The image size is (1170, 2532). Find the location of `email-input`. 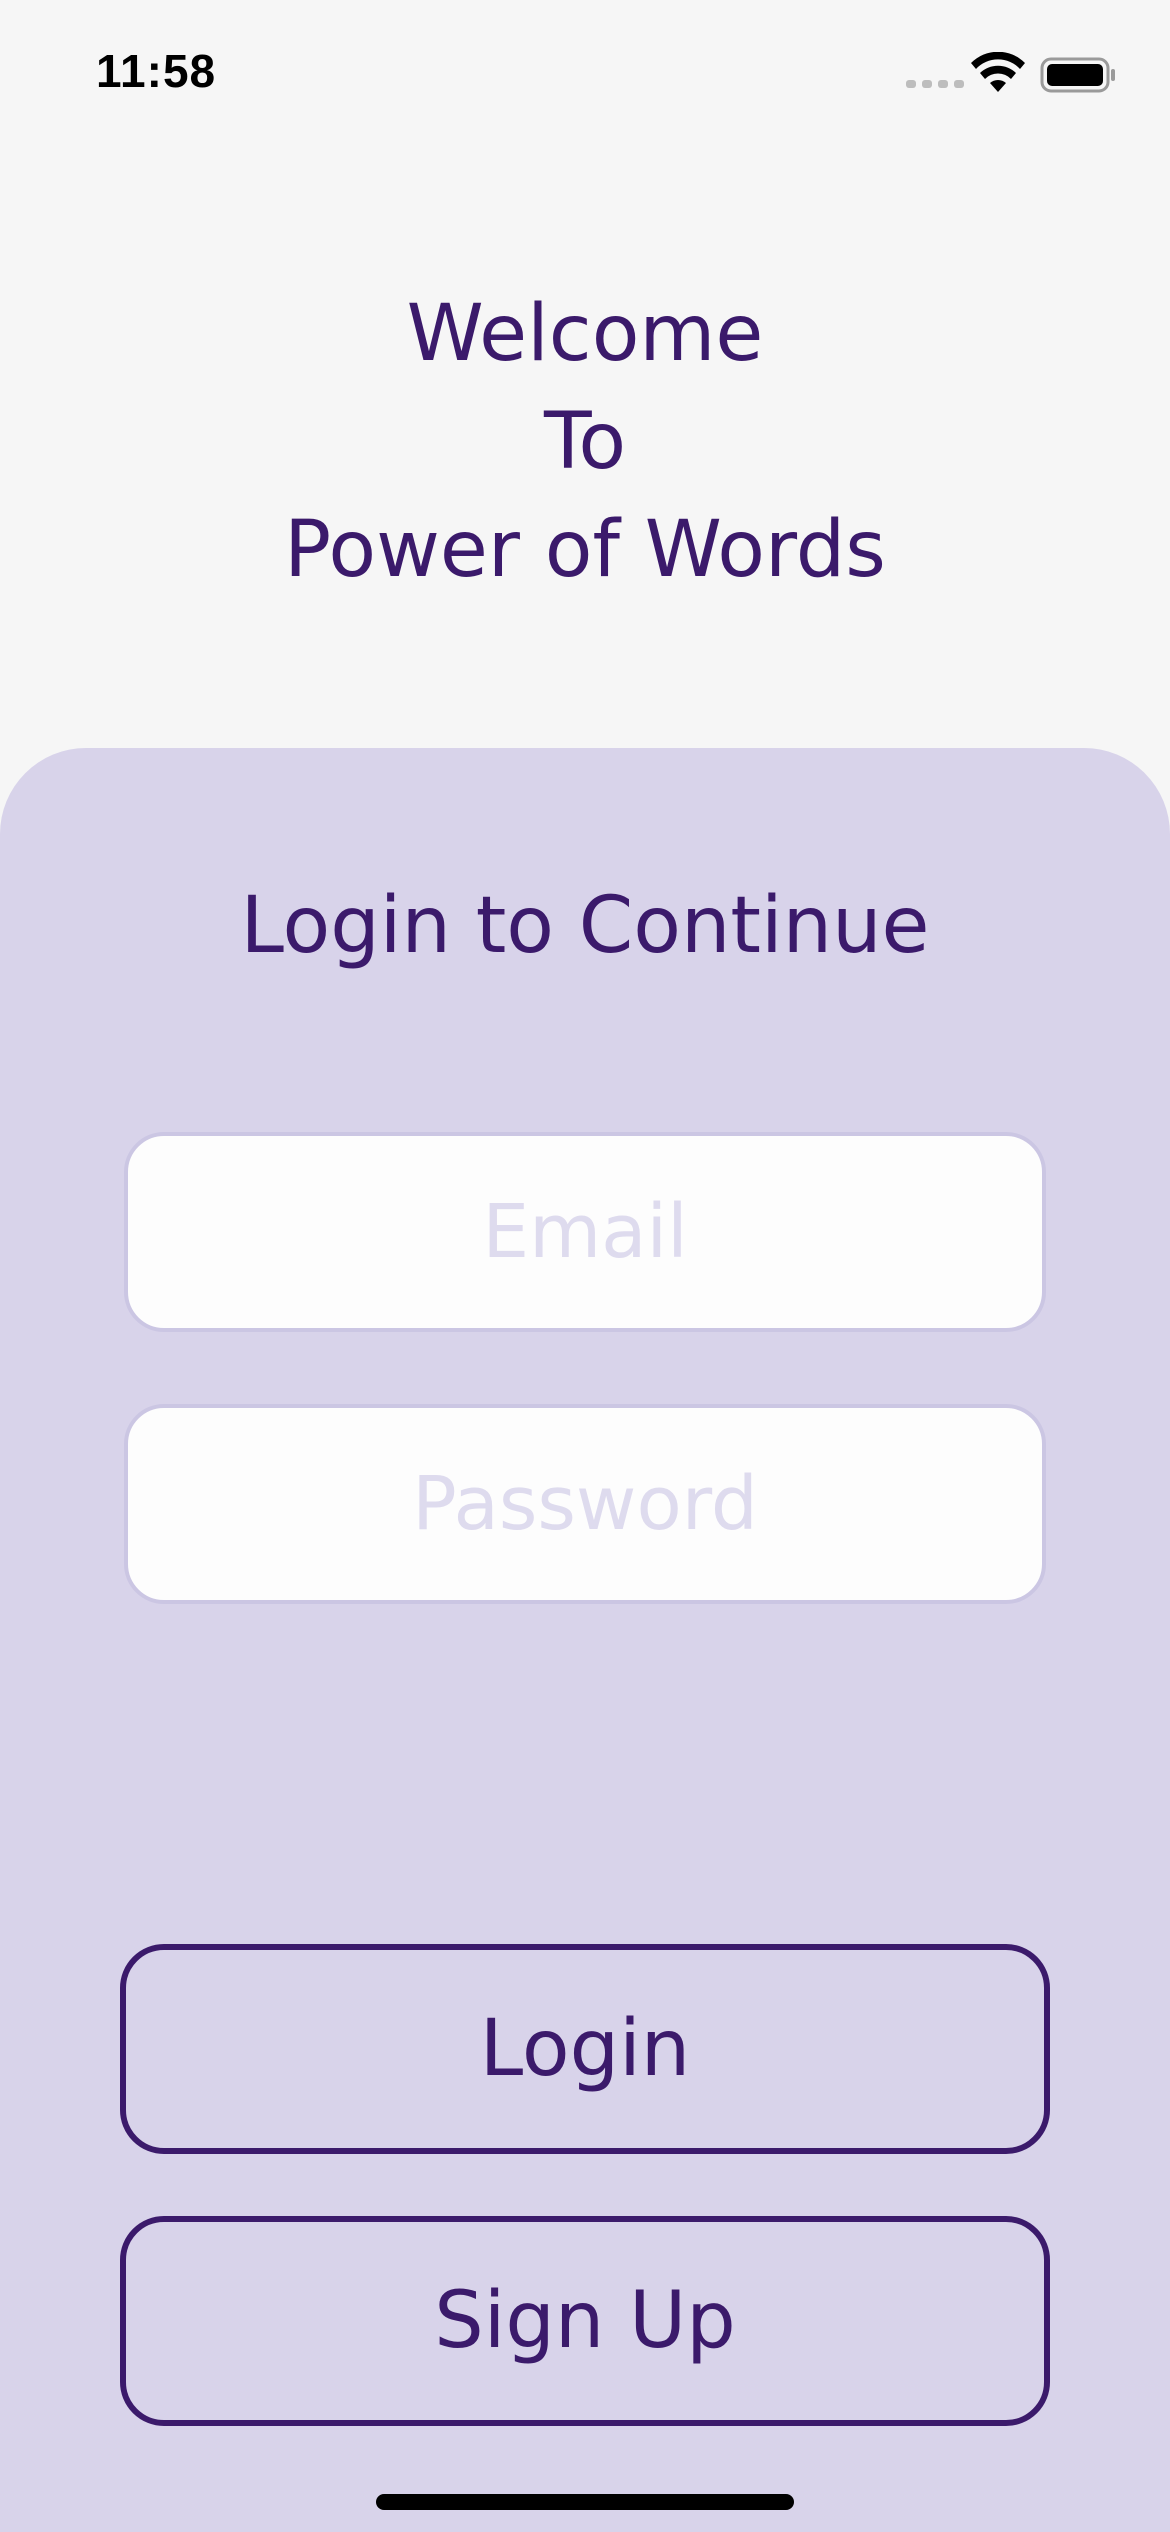

email-input is located at coordinates (585, 1232).